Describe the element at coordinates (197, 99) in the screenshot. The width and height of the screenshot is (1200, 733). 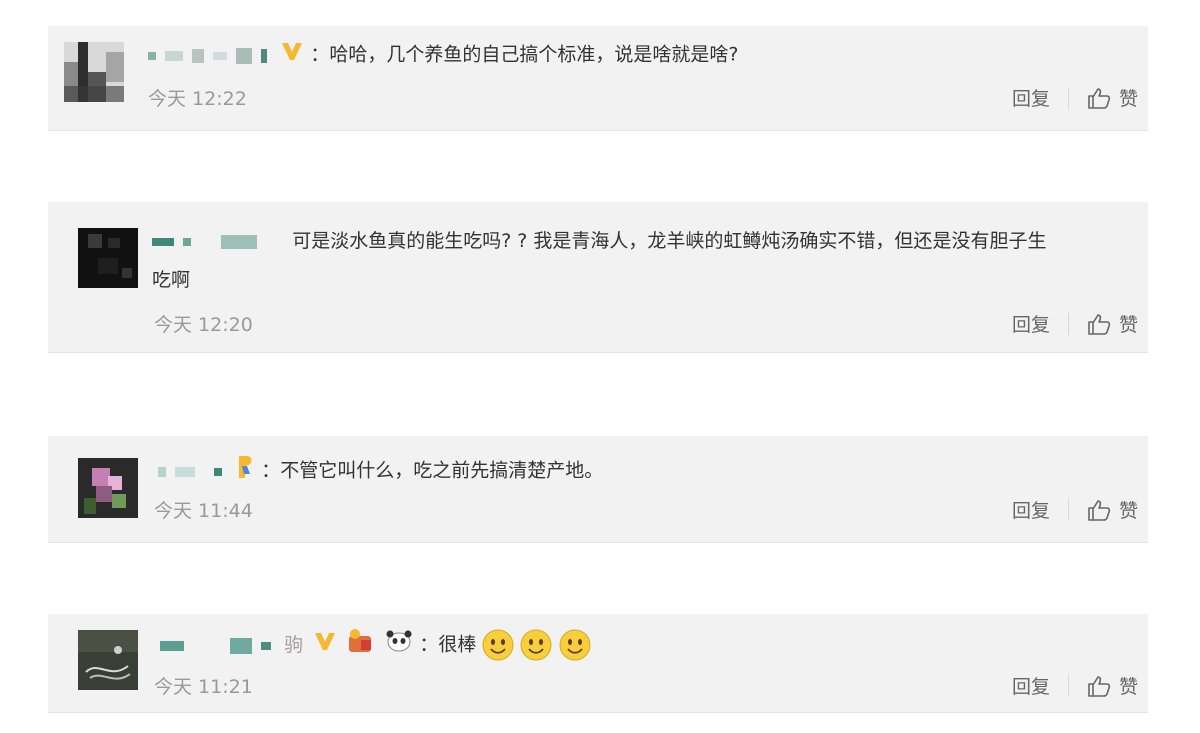
I see `comment-time: 今天 12:22` at that location.